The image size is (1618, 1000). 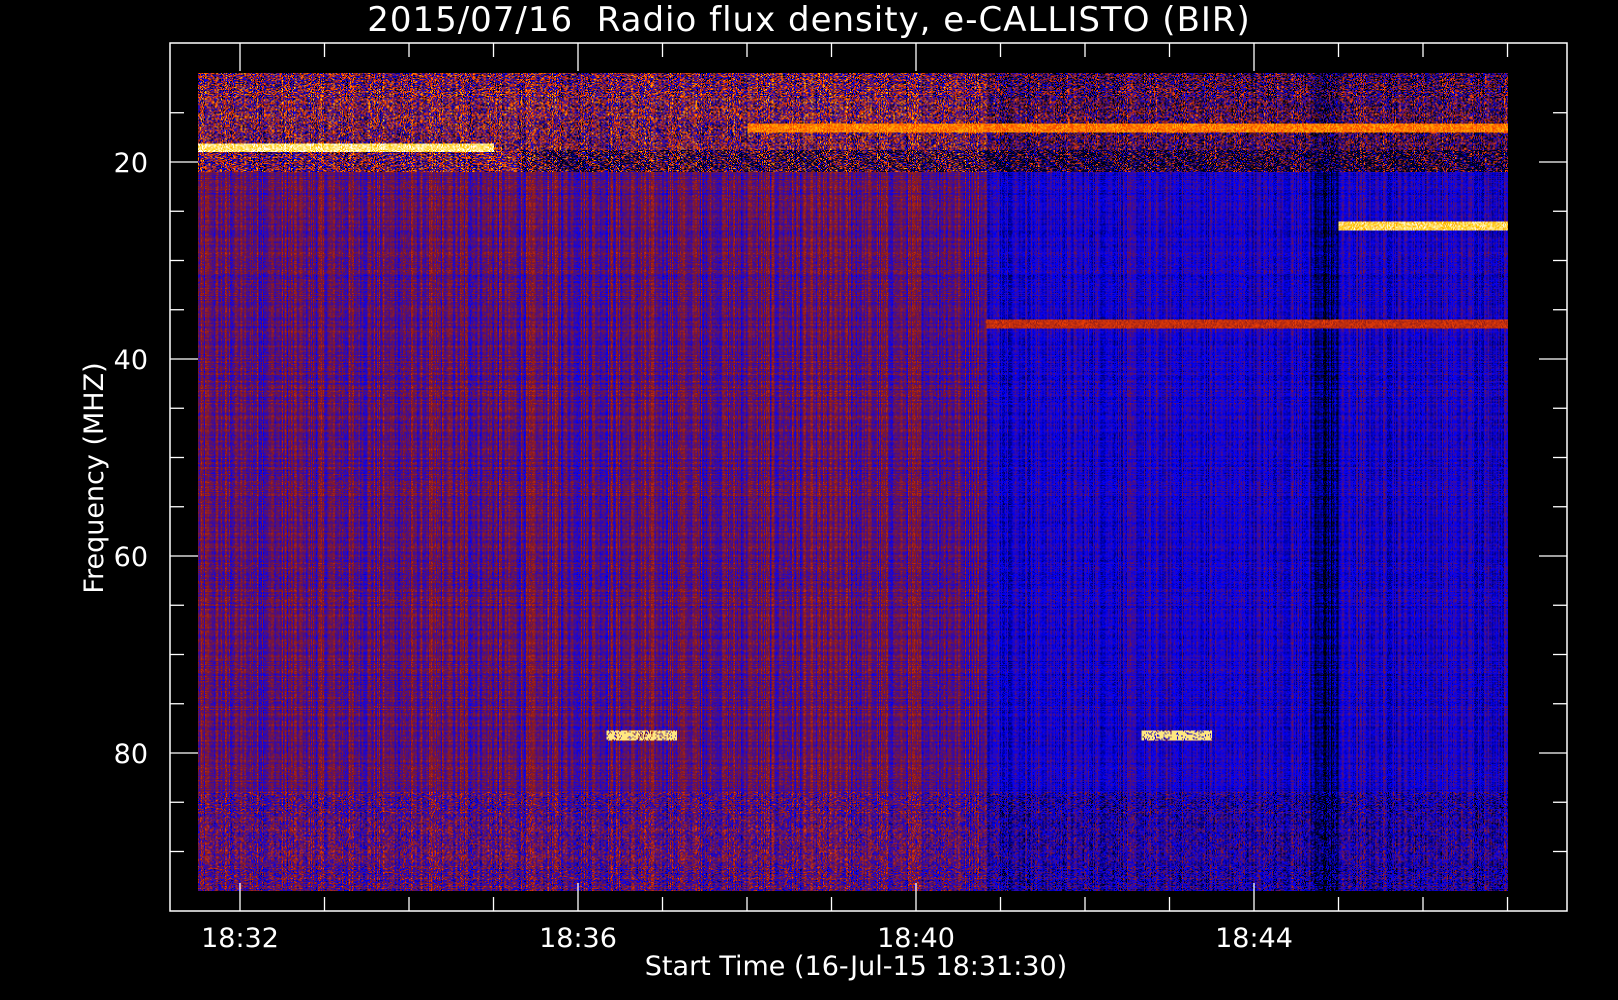 I want to click on x-tick-label: 18:32, so click(x=240, y=938).